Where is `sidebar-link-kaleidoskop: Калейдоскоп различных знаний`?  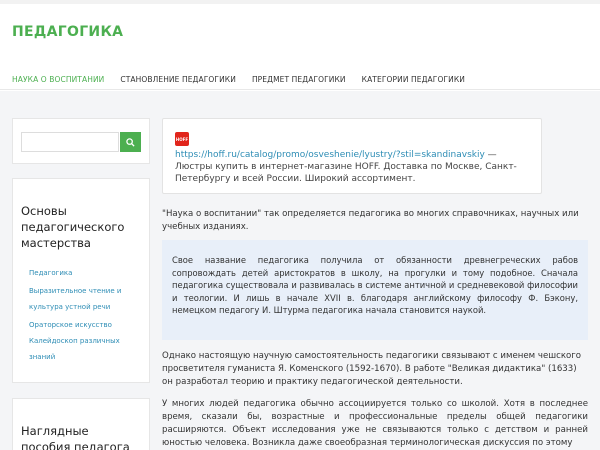
sidebar-link-kaleidoskop: Калейдоскоп различных знаний is located at coordinates (88, 349).